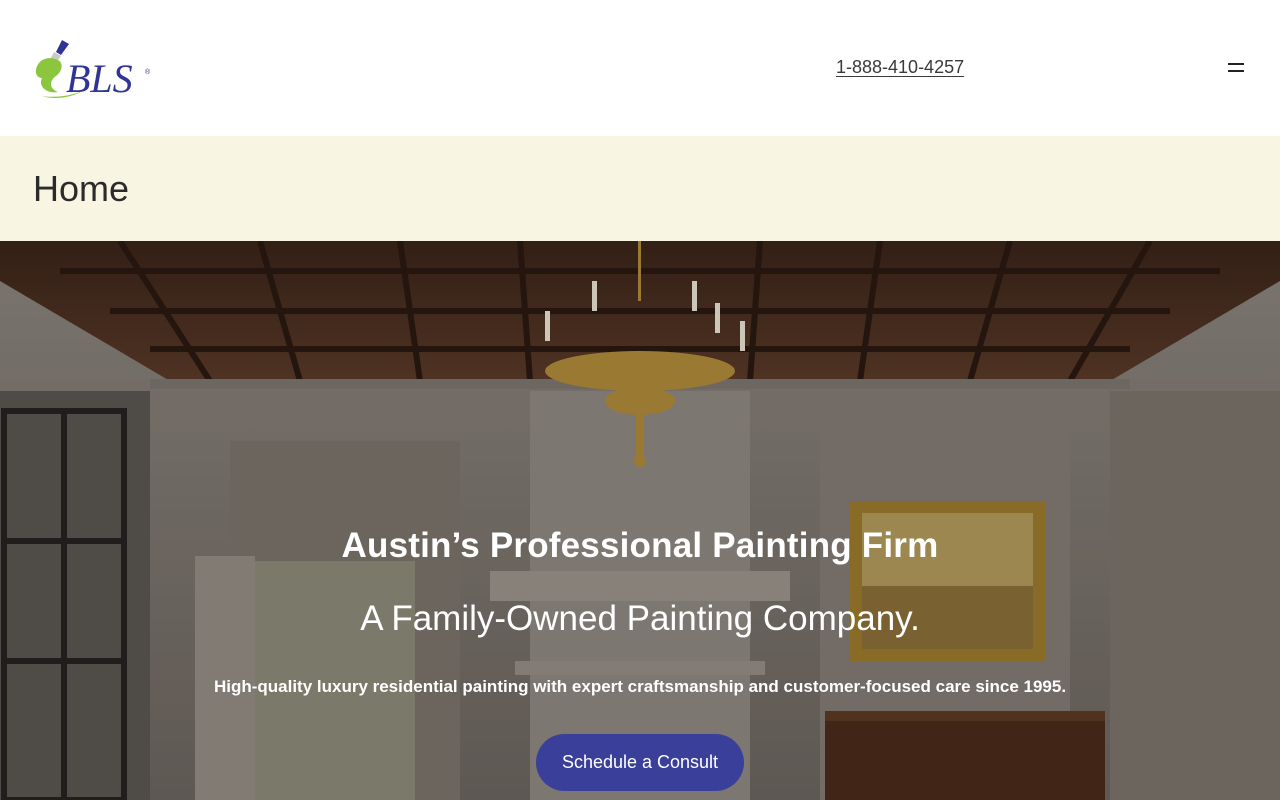 The width and height of the screenshot is (1280, 800). I want to click on hero-heading: Austin’s Professional Painting Firm, so click(640, 545).